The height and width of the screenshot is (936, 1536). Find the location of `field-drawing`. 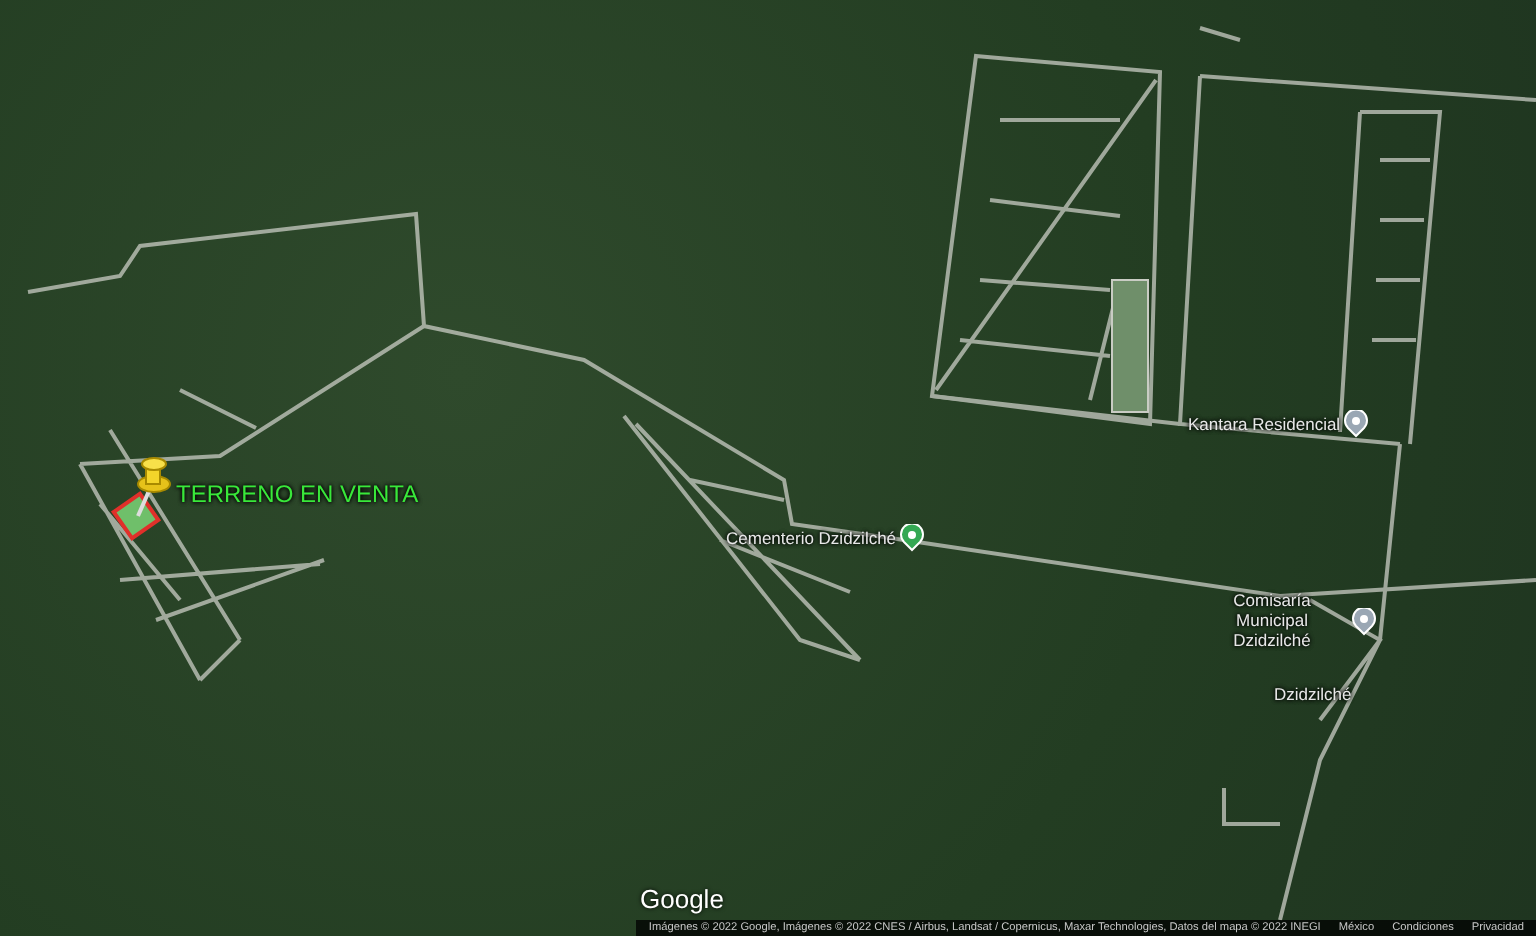

field-drawing is located at coordinates (1130, 346).